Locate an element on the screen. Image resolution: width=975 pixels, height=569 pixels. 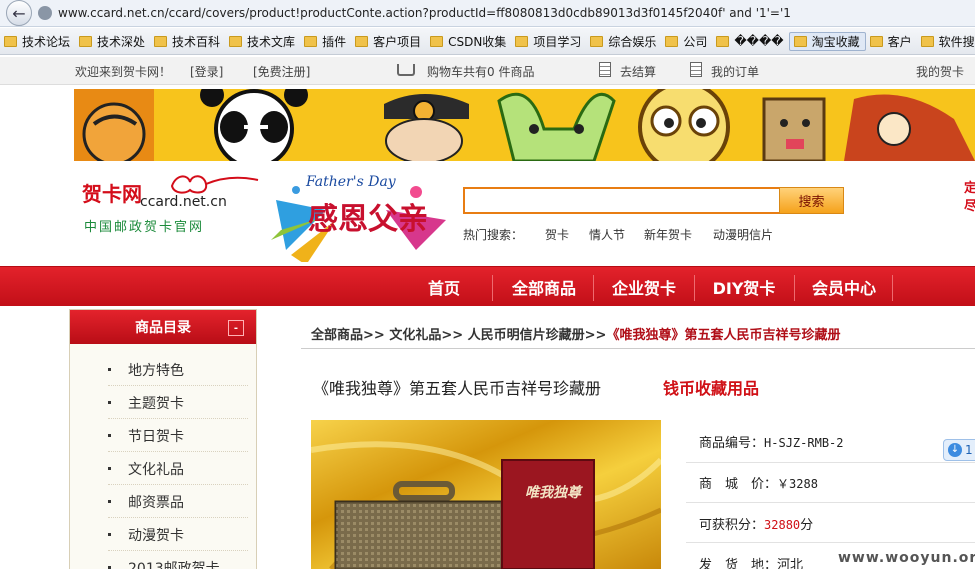
bookmark-label: ���� is located at coordinates (759, 41).